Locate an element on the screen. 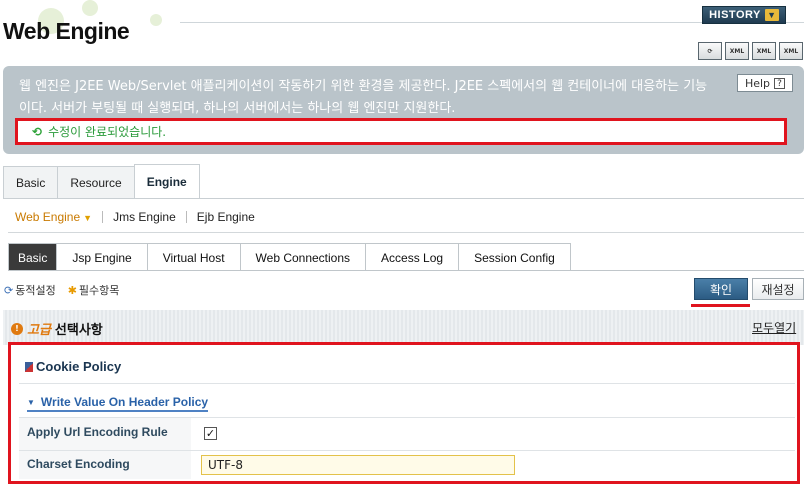  legend-required: ✱ 필수항목 is located at coordinates (94, 290).